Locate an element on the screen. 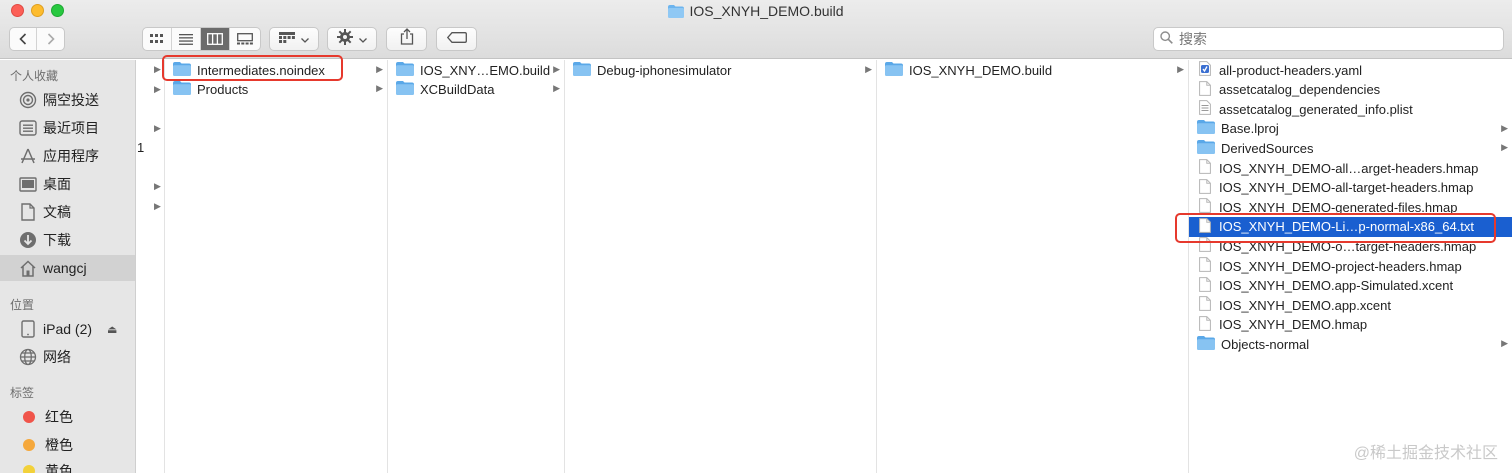  list-item: Debug-iphonesimulator ▶ is located at coordinates (720, 70).